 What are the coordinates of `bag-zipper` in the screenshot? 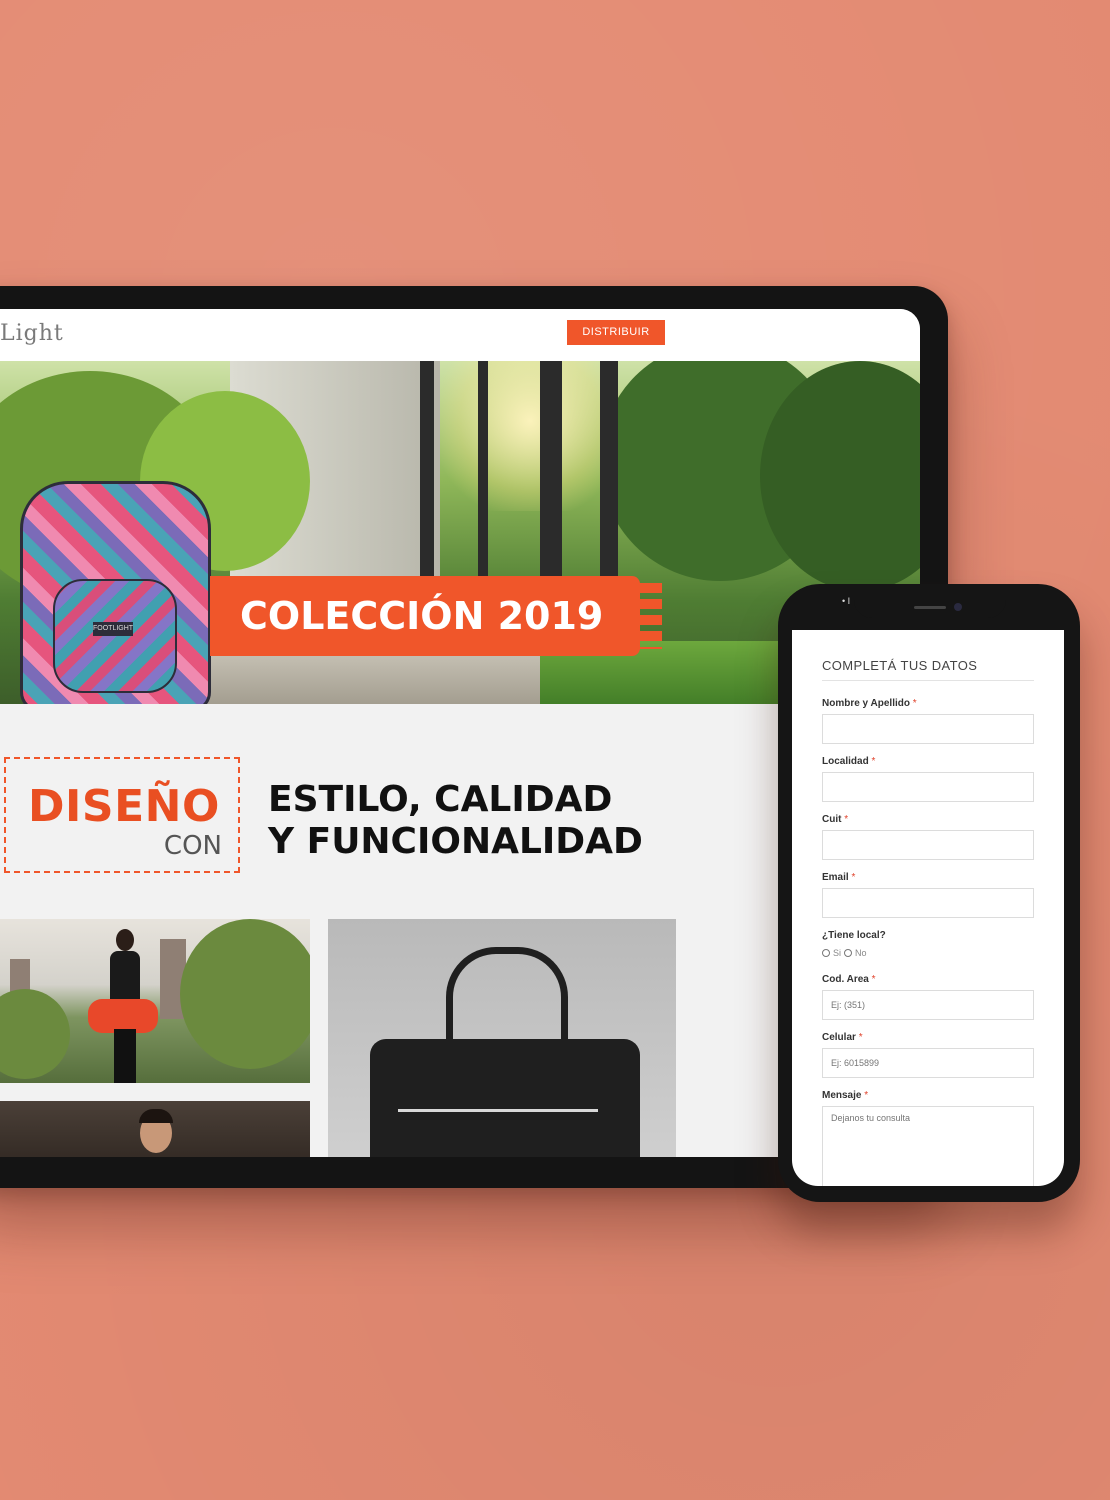 It's located at (498, 1110).